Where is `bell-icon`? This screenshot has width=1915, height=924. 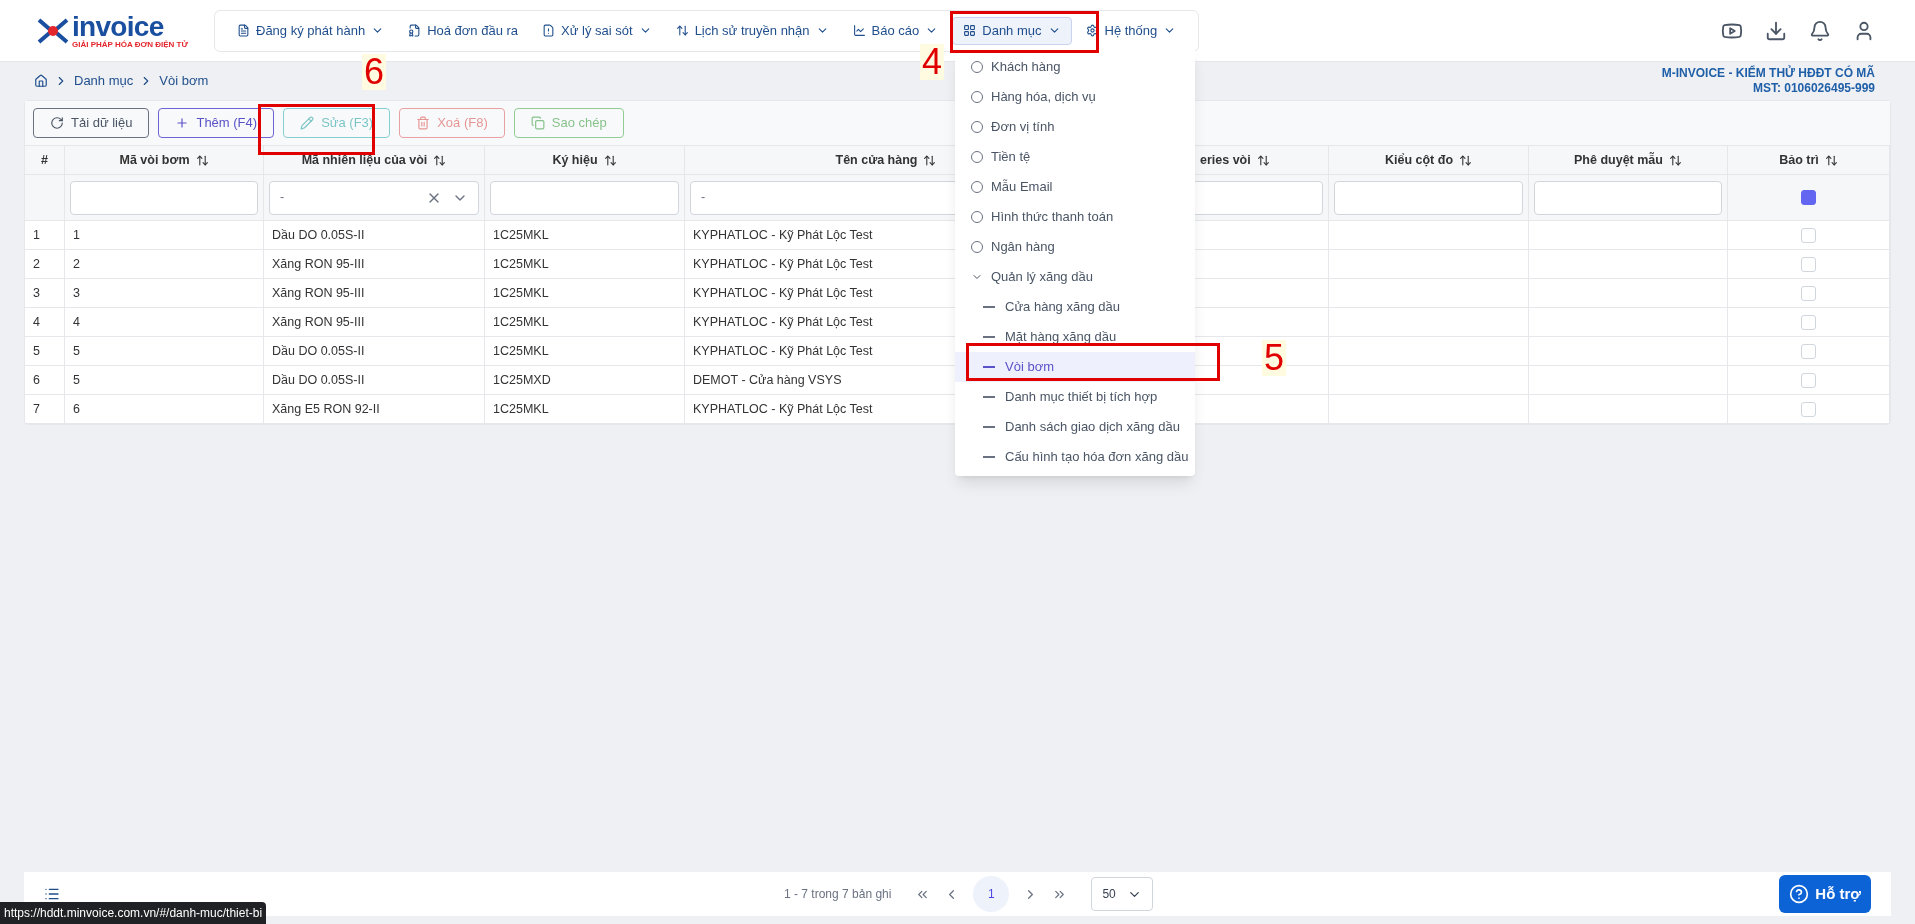
bell-icon is located at coordinates (1820, 30).